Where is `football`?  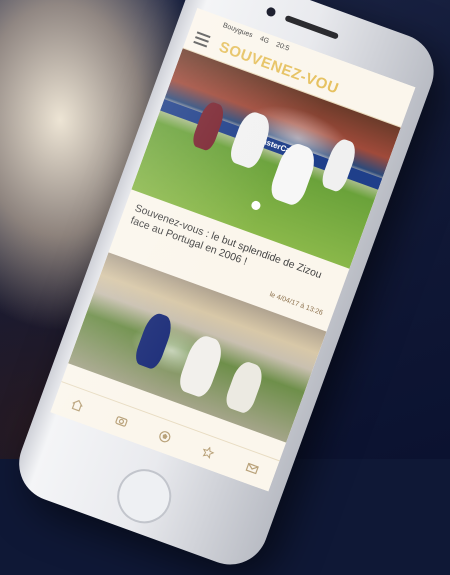 football is located at coordinates (256, 205).